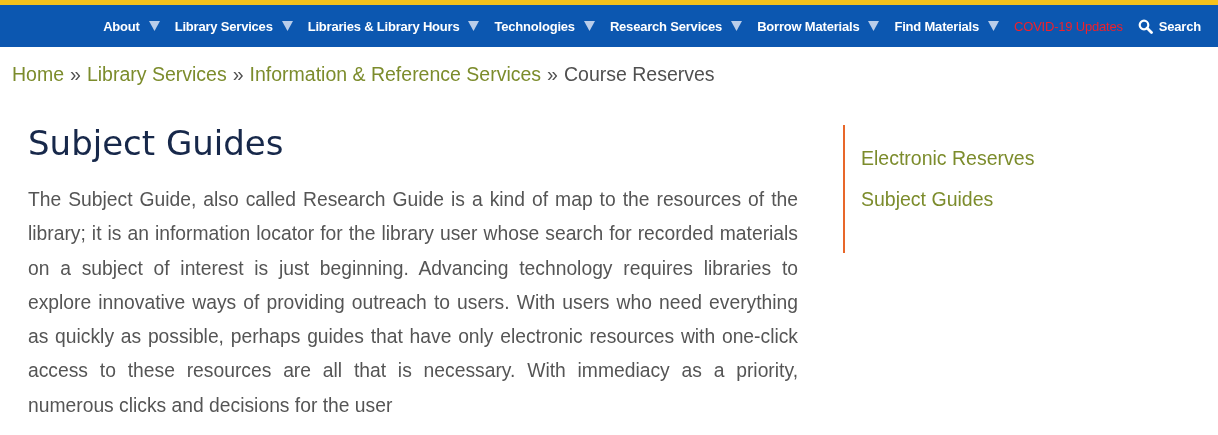 The image size is (1218, 435). What do you see at coordinates (393, 26) in the screenshot?
I see `nav-menu-item: Libraries & Library Hours` at bounding box center [393, 26].